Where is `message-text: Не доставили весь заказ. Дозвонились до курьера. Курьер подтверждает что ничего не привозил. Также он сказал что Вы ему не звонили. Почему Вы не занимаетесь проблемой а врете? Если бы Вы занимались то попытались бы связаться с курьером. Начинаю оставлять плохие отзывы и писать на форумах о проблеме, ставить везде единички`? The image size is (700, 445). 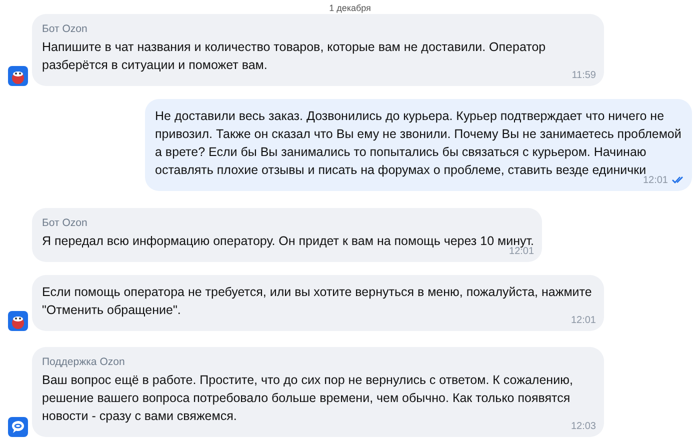
message-text: Не доставили весь заказ. Дозвонились до курьера. Курьер подтверждает что ничего не привозил. Также он сказал что Вы ему не звонили. Почему Вы не занимаетесь проблемой а врете? Если бы Вы занимались то попытались бы связаться с курьером. Начинаю оставлять плохие отзывы и писать на форумах о проблеме, ставить везде единички is located at coordinates (418, 142).